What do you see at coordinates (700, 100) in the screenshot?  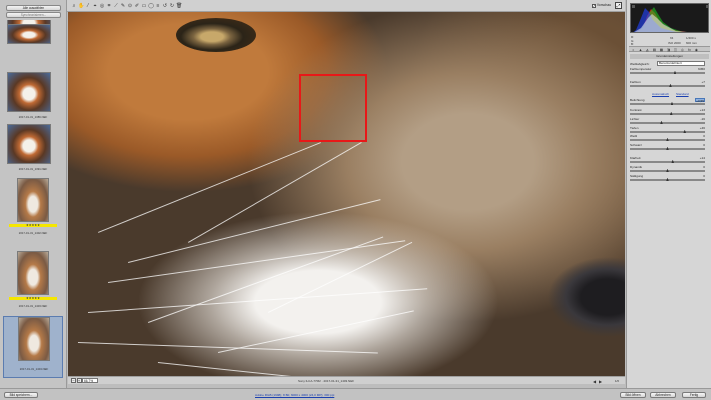 I see `slider-value-field: +0,55` at bounding box center [700, 100].